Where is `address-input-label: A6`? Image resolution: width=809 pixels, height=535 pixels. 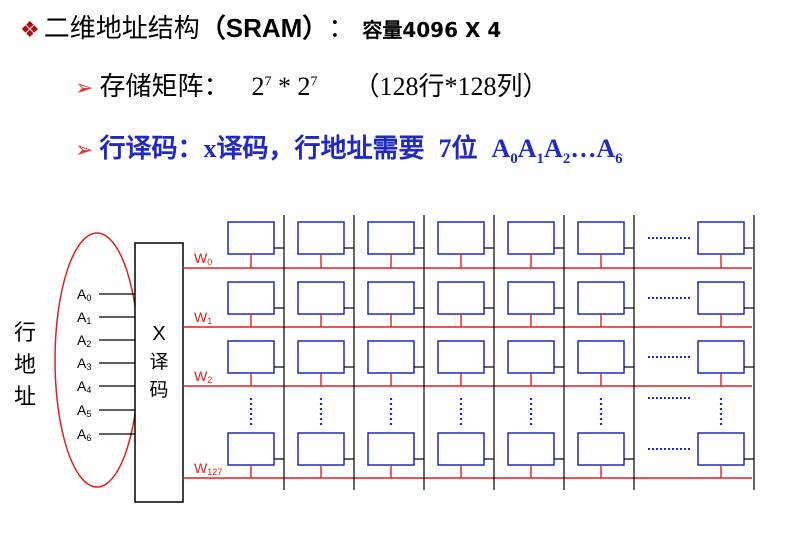
address-input-label: A6 is located at coordinates (84, 434).